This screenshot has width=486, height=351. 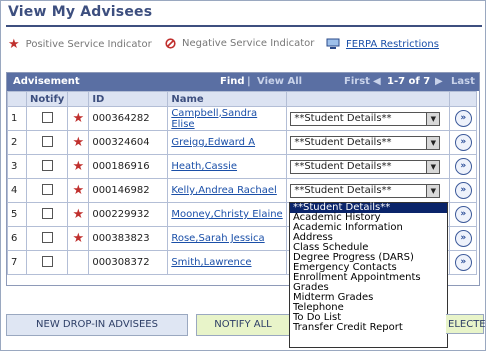 What do you see at coordinates (232, 81) in the screenshot?
I see `find-link: Find` at bounding box center [232, 81].